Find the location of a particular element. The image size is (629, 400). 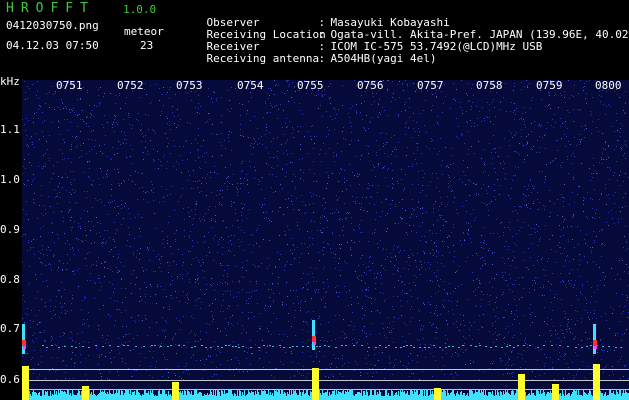

baseline-trace is located at coordinates (325, 394).